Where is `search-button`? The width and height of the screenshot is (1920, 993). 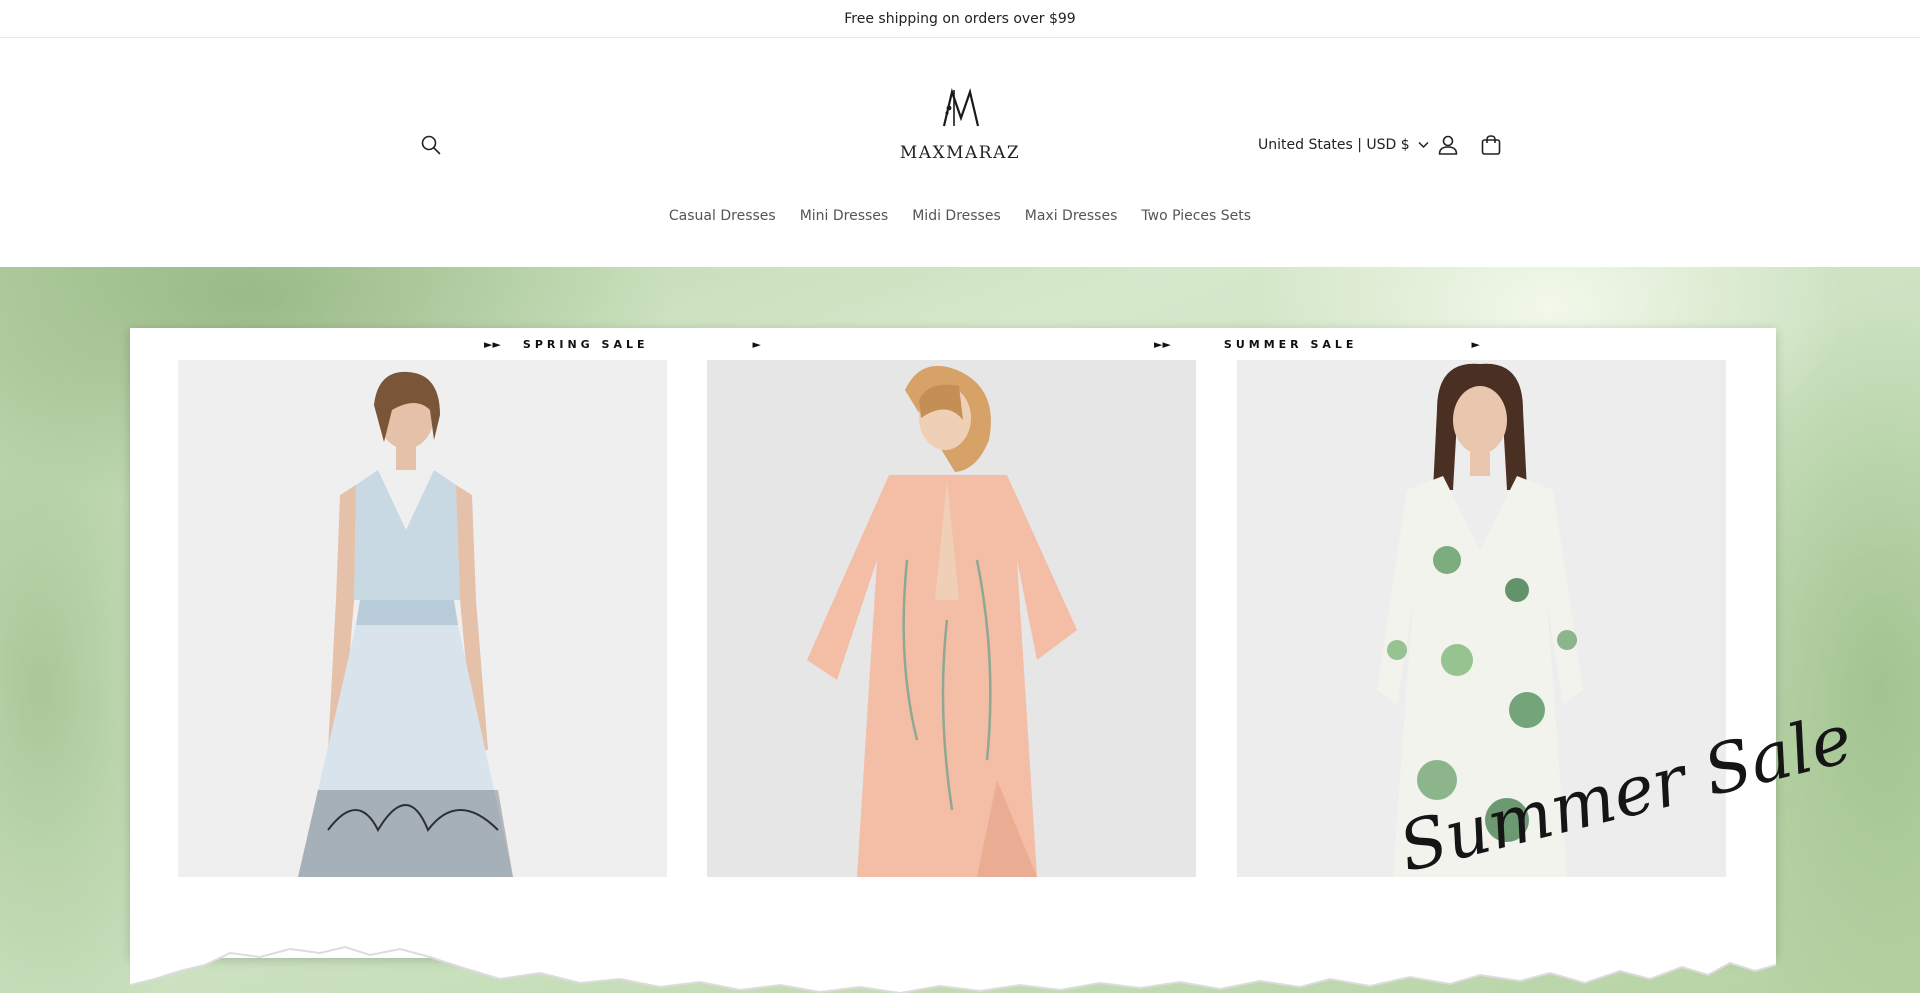
search-button is located at coordinates (431, 145).